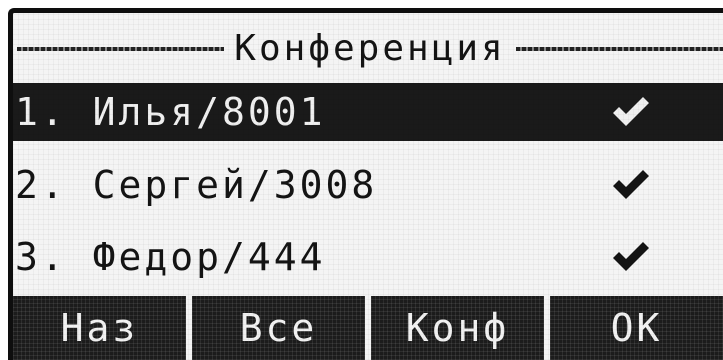  Describe the element at coordinates (196, 185) in the screenshot. I see `list-item-label: 2. Сергей/3008` at that location.